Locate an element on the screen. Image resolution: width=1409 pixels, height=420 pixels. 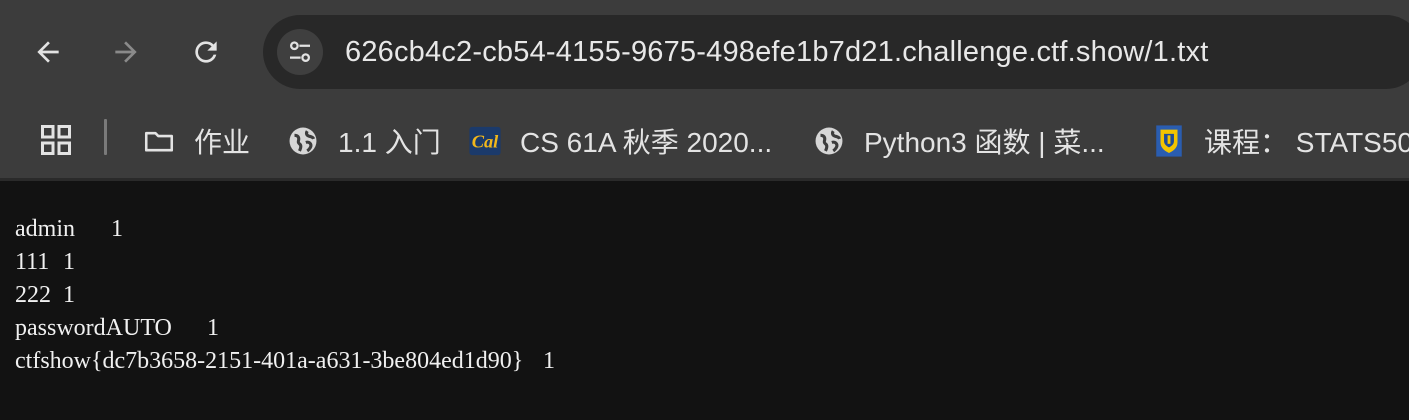
bookmark-course: 课程： STATS508 is located at coordinates (1280, 140).